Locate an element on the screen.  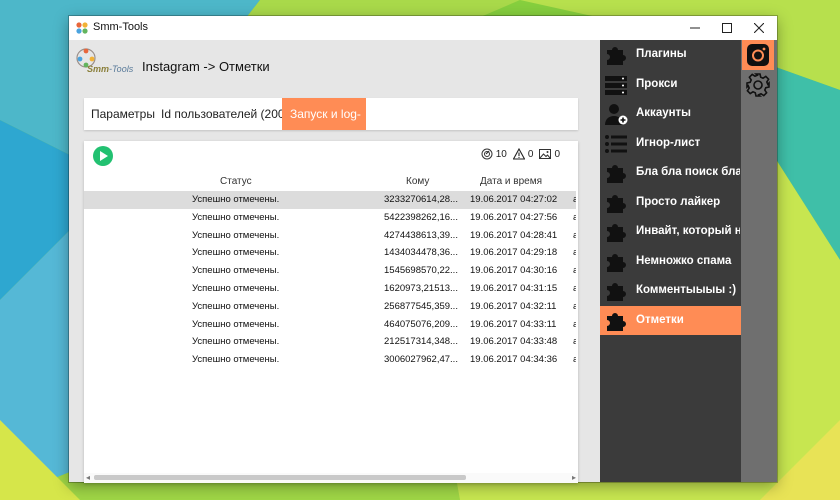
sidebar-item-plugins: Плагины is located at coordinates (670, 55).